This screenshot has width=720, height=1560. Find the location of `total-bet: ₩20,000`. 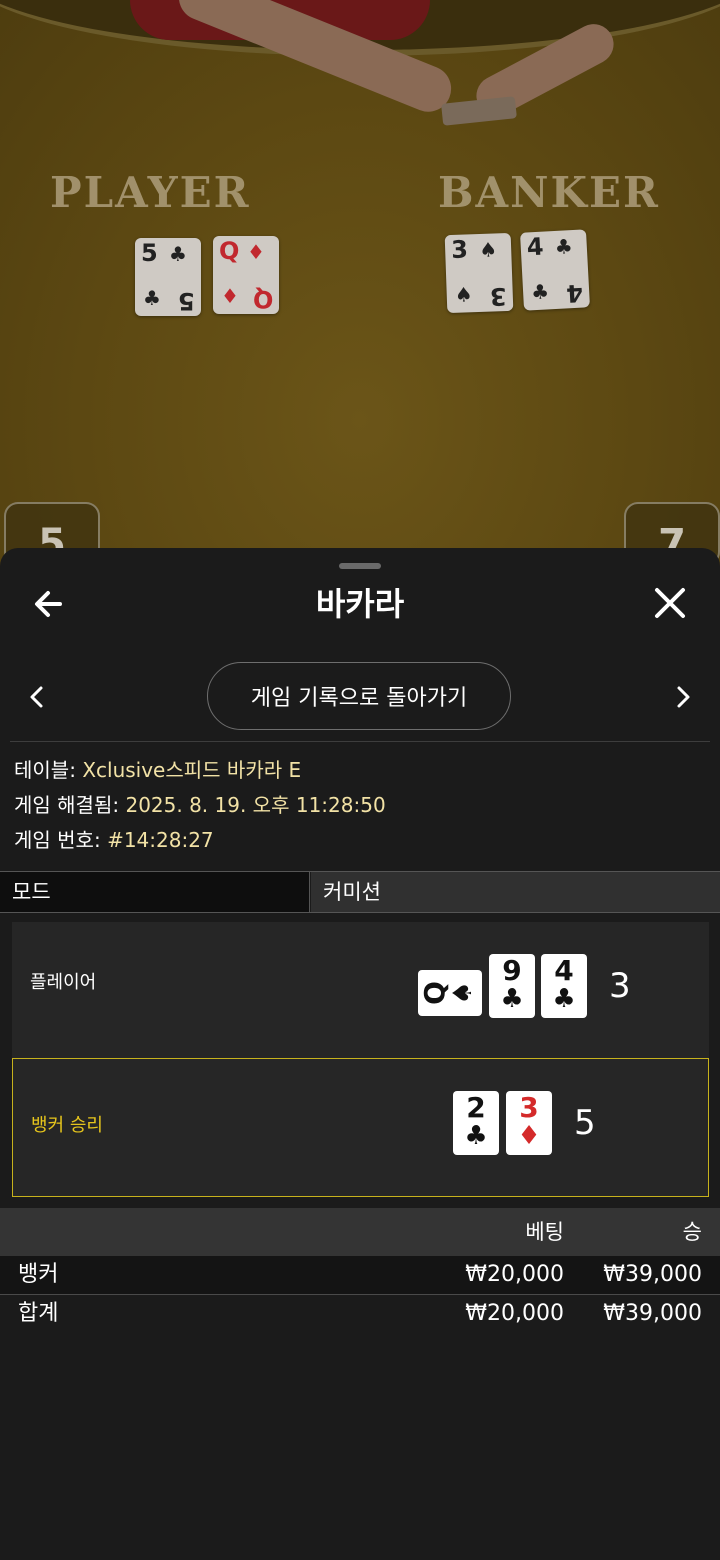

total-bet: ₩20,000 is located at coordinates (514, 1313).